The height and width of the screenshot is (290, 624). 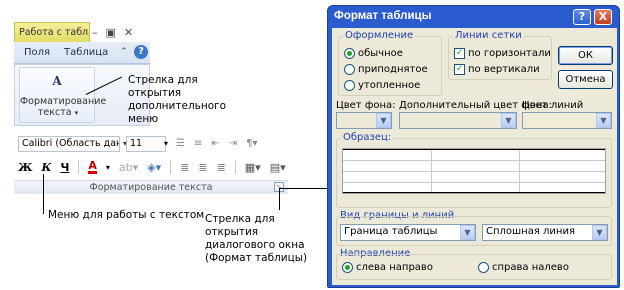 I want to click on chevron-up-icon: ⌃, so click(x=124, y=52).